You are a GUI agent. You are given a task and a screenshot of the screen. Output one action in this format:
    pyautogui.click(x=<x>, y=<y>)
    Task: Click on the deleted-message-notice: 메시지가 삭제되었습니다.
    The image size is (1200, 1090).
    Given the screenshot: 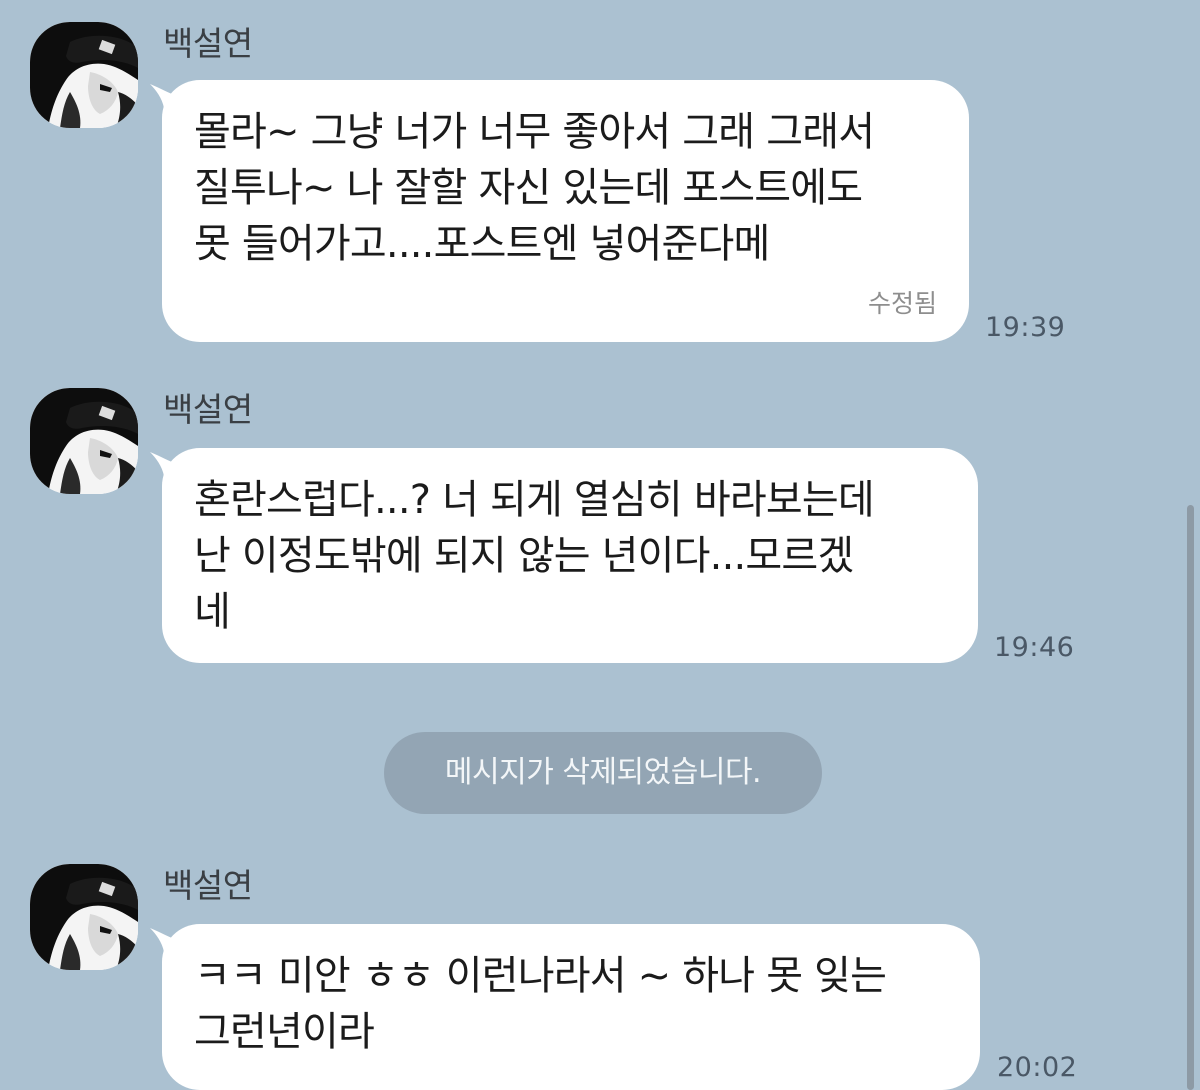 What is the action you would take?
    pyautogui.click(x=603, y=773)
    